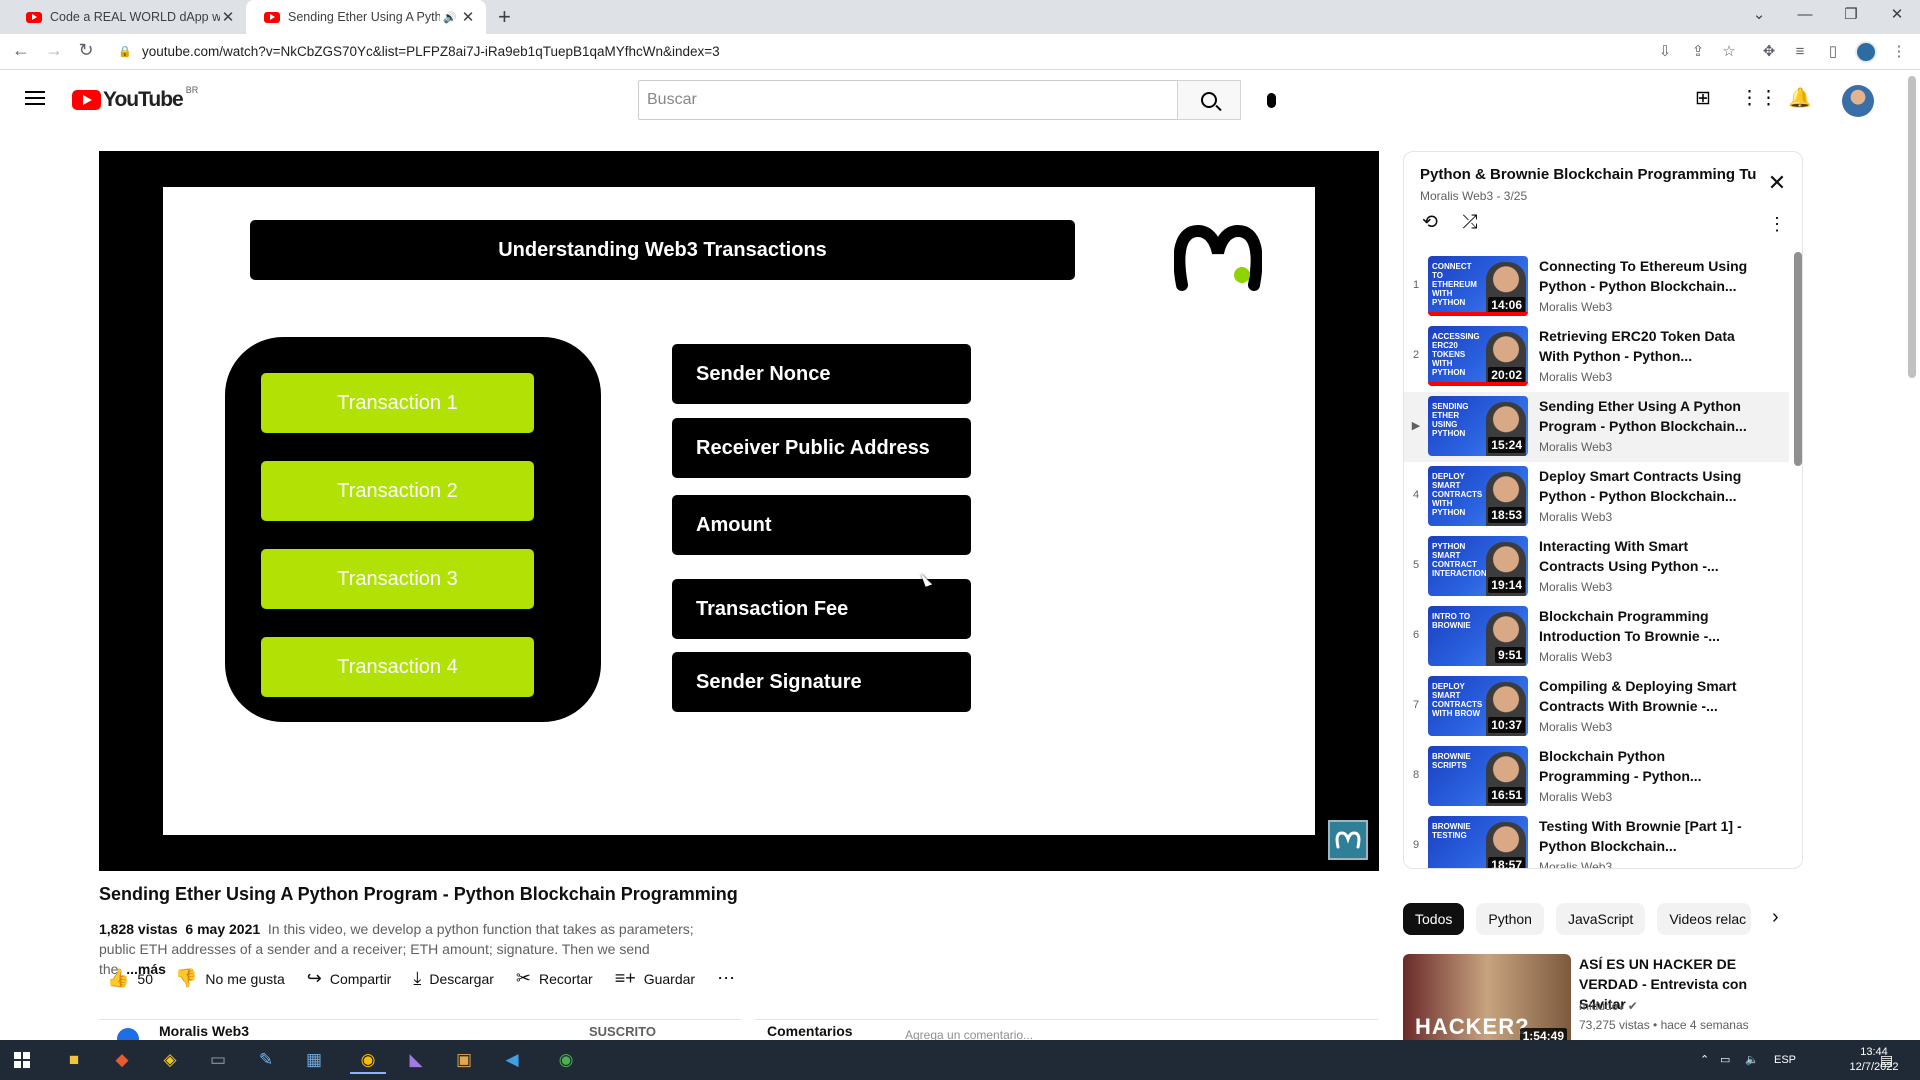 This screenshot has height=1080, width=1920. Describe the element at coordinates (397, 579) in the screenshot. I see `transaction-box: Transaction 3` at that location.